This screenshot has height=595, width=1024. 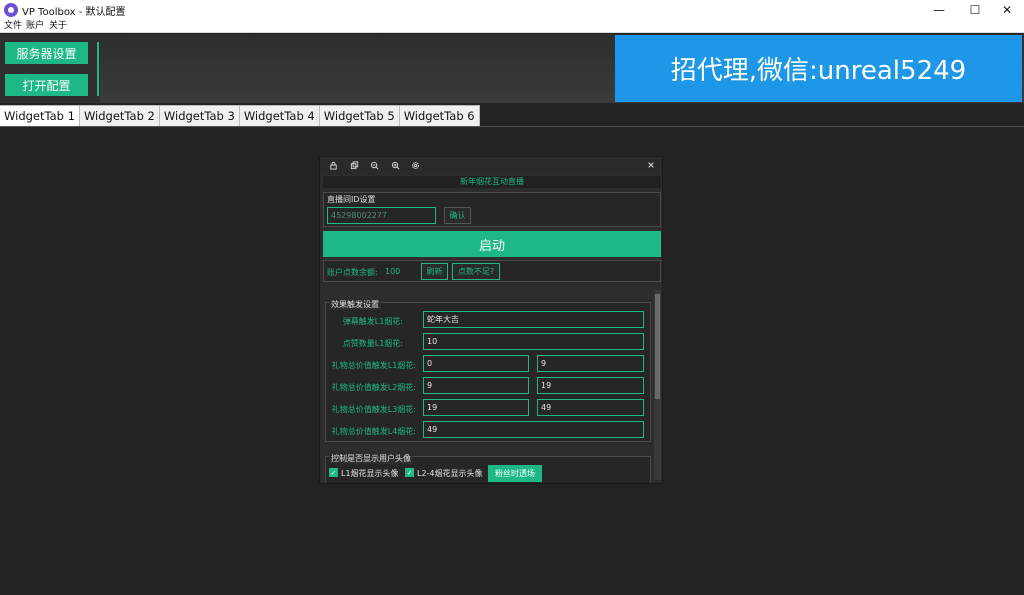 I want to click on refresh-button: 刷新, so click(x=434, y=271).